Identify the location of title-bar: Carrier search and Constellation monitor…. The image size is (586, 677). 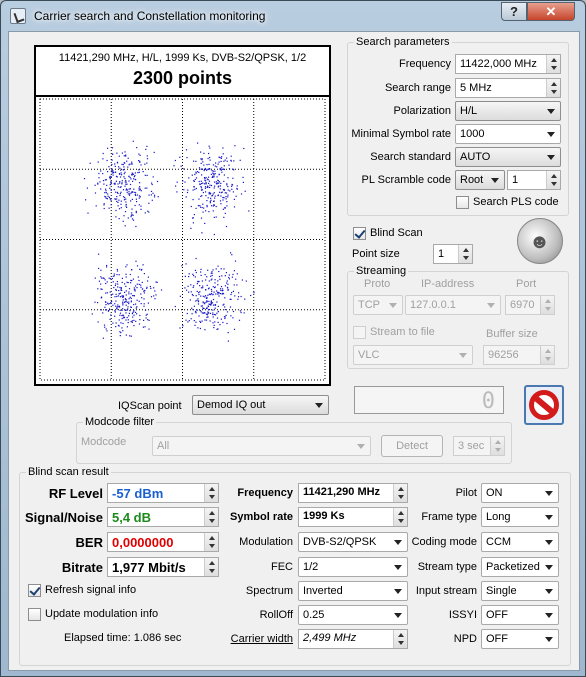
(293, 16).